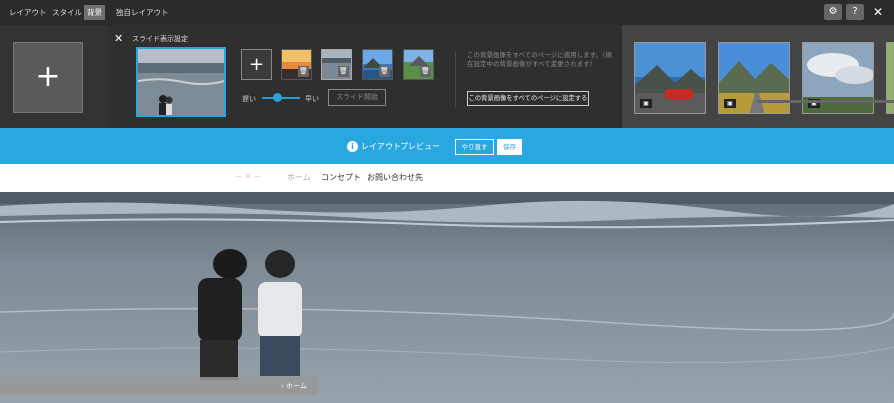 Image resolution: width=894 pixels, height=403 pixels. Describe the element at coordinates (509, 147) in the screenshot. I see `save-button: 保存` at that location.